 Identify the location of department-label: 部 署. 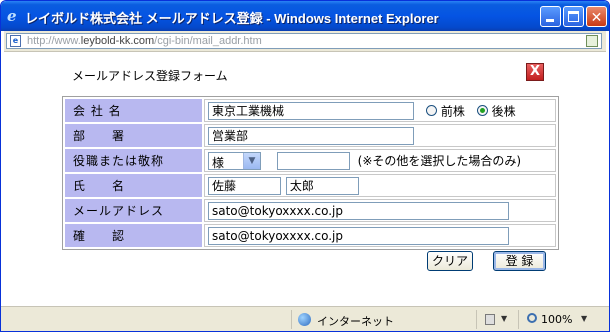
(133, 135).